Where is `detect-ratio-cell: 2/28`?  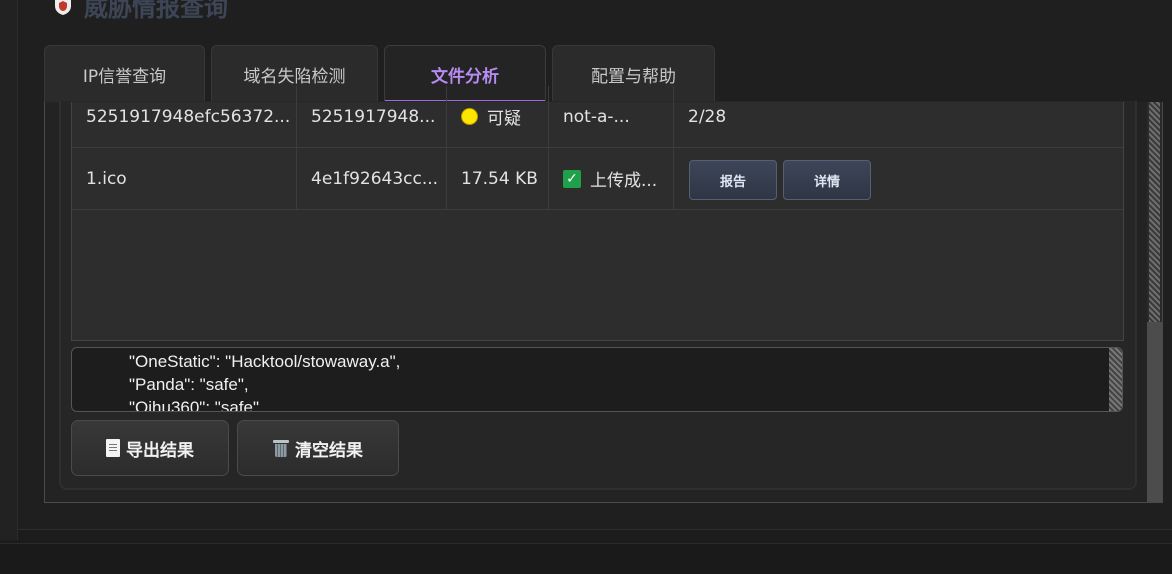 detect-ratio-cell: 2/28 is located at coordinates (707, 116).